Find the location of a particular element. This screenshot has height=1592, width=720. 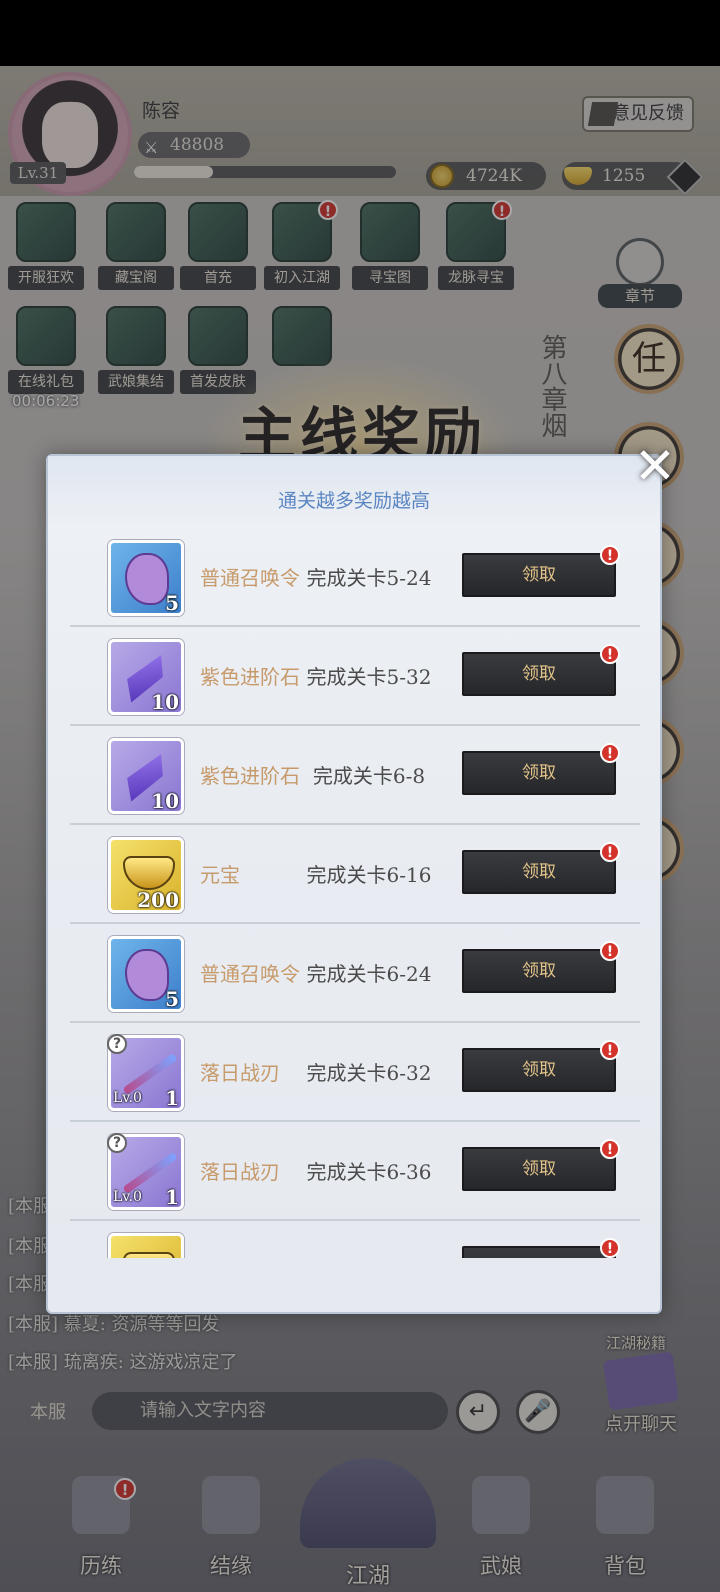

reward-item-icon: 200 is located at coordinates (146, 875).